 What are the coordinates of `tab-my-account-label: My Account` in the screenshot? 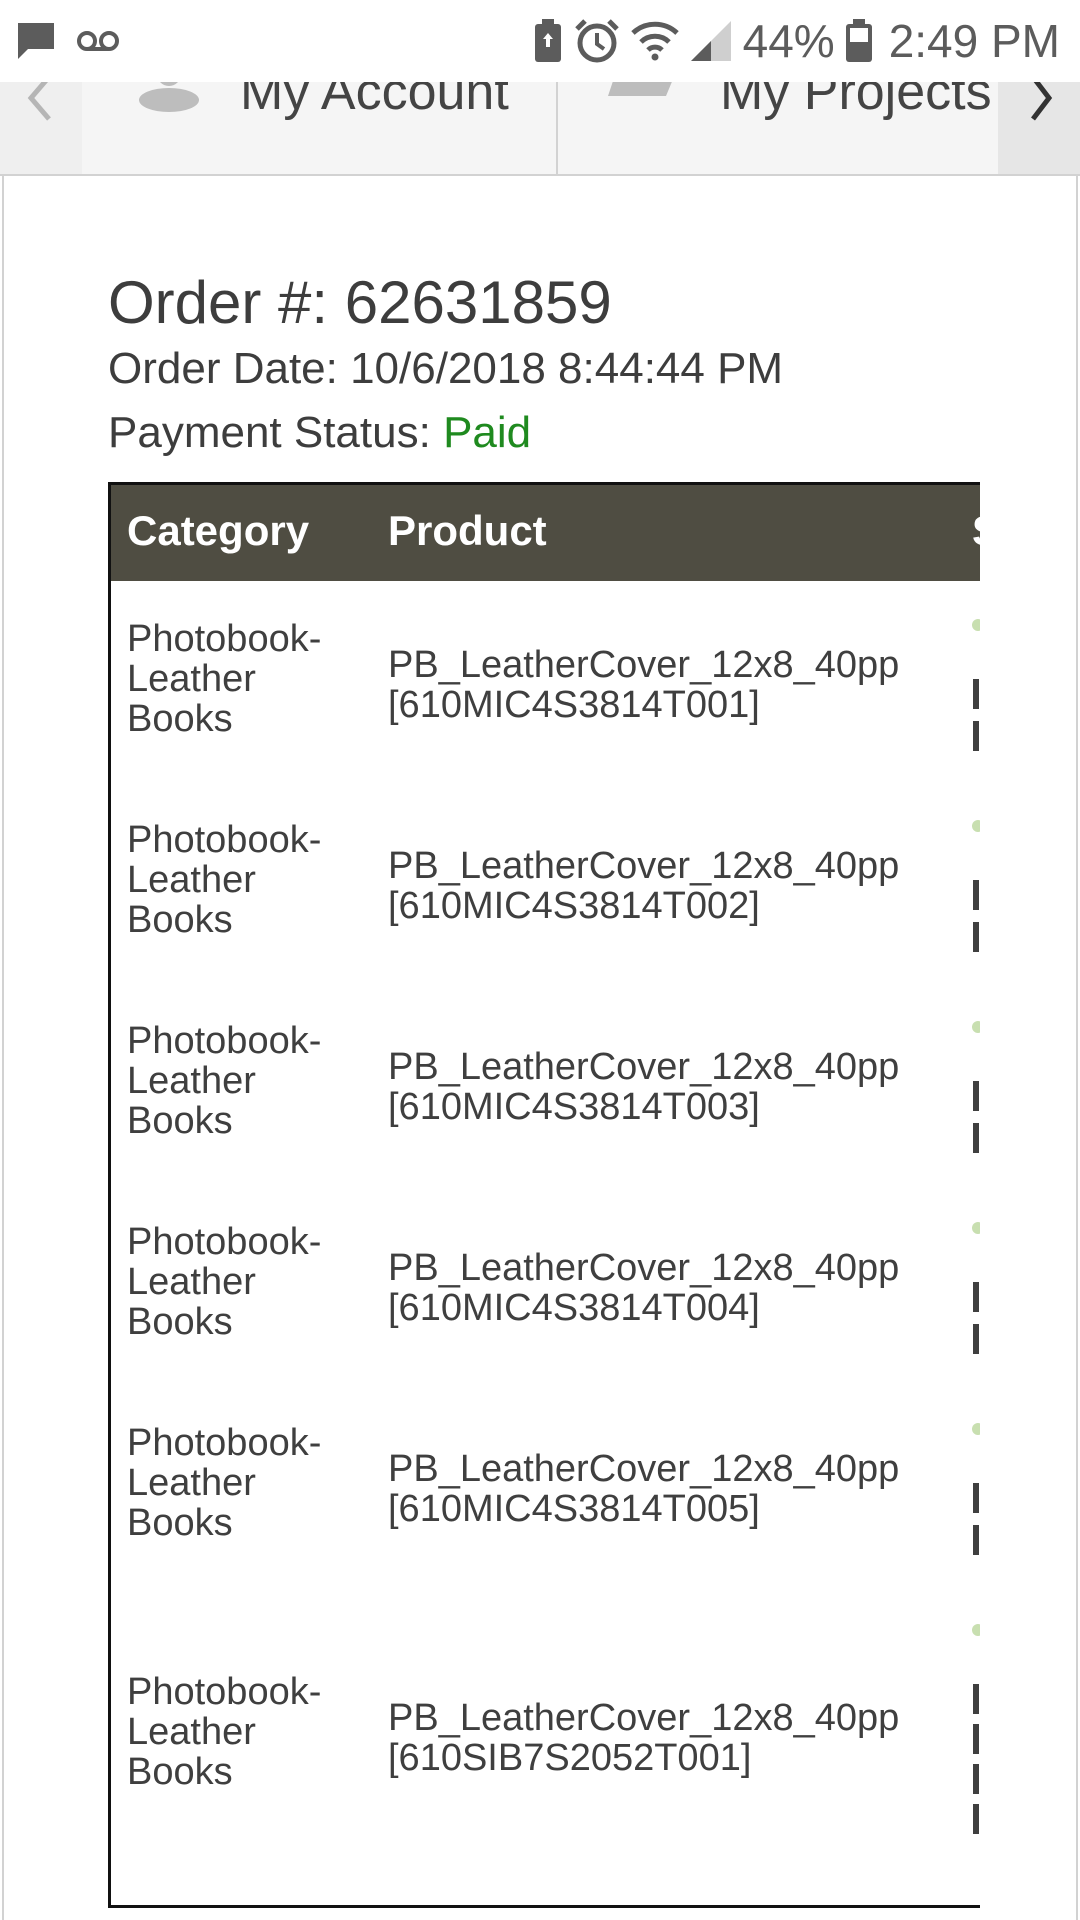 It's located at (374, 101).